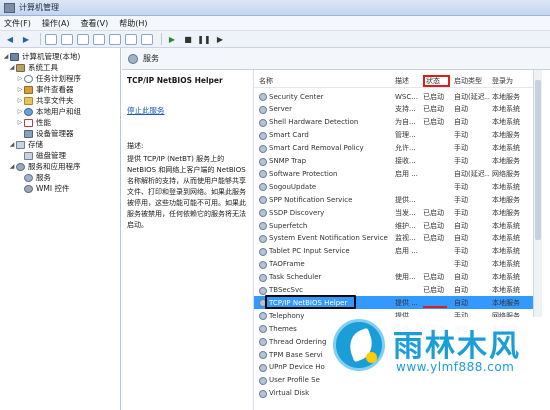  Describe the element at coordinates (203, 39) in the screenshot. I see `pause-service-icon: ❚❚` at that location.